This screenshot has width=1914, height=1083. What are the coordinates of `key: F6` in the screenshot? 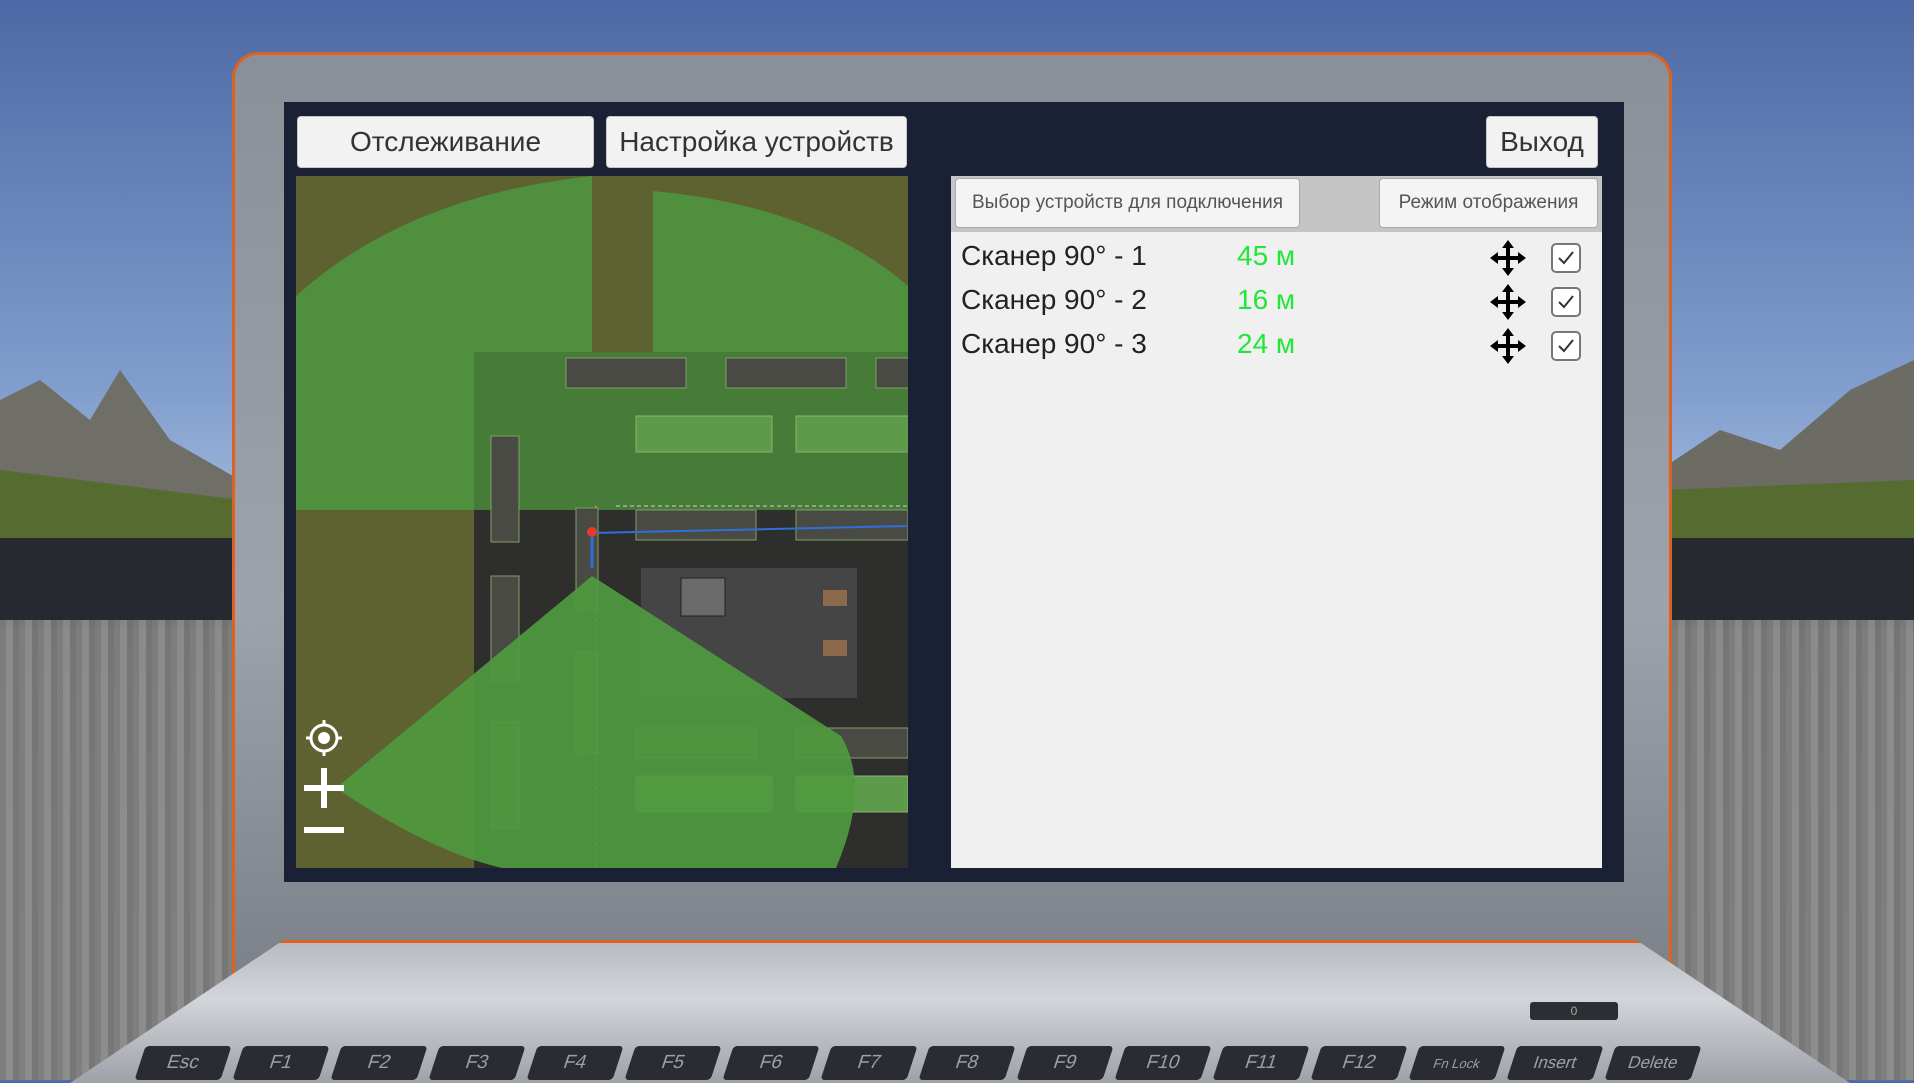 It's located at (771, 1063).